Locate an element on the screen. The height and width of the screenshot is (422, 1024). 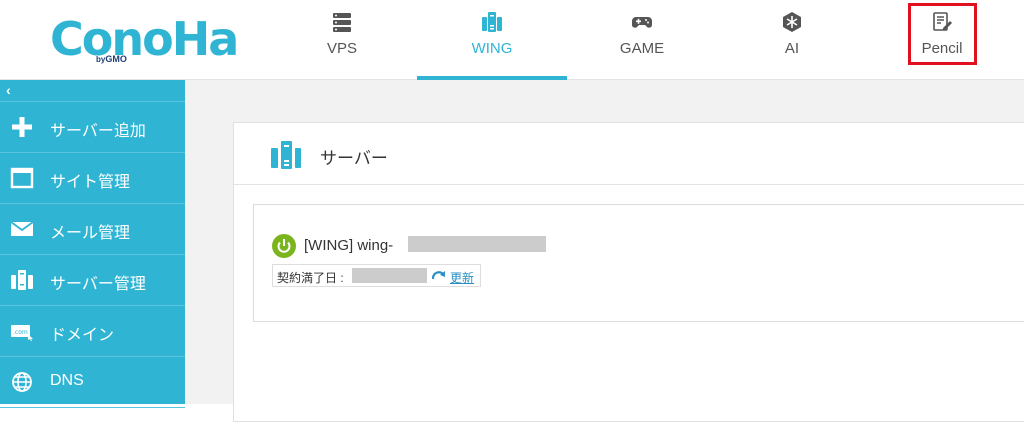
renew-link: 更新 is located at coordinates (462, 277).